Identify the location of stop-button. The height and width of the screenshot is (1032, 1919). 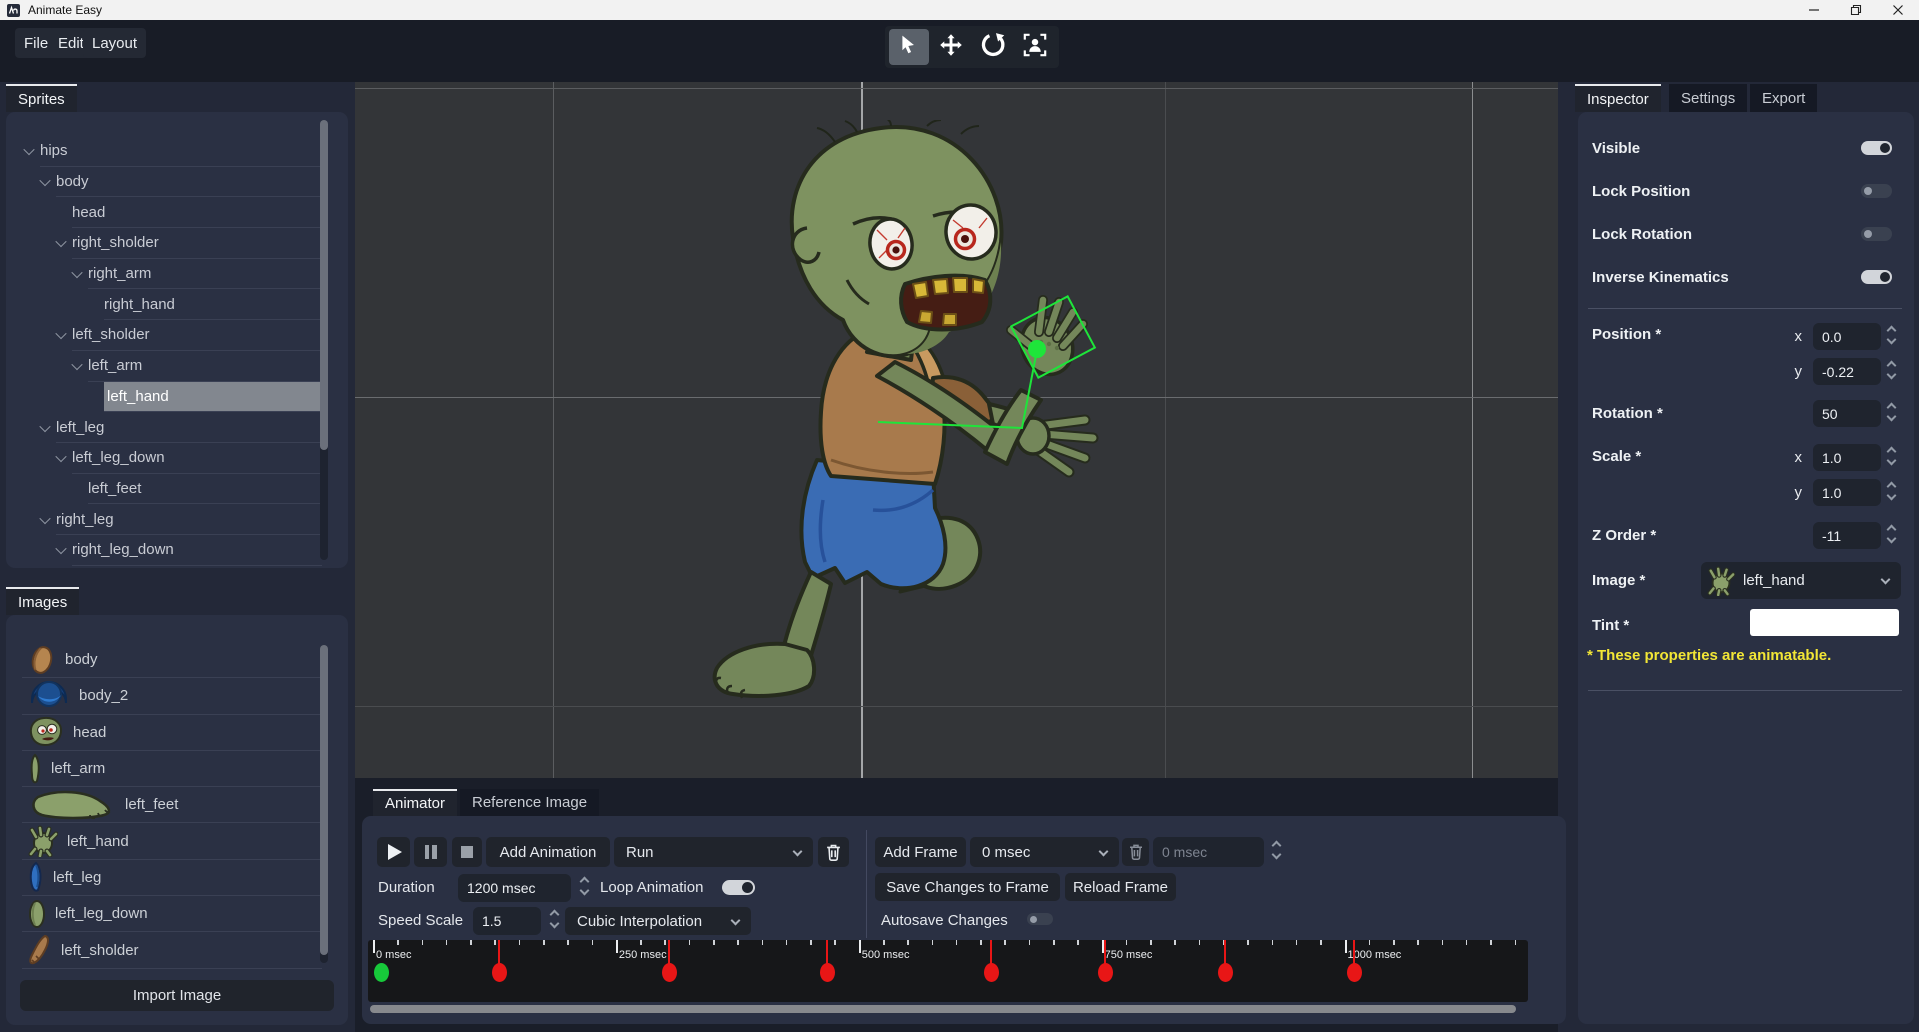
(467, 852).